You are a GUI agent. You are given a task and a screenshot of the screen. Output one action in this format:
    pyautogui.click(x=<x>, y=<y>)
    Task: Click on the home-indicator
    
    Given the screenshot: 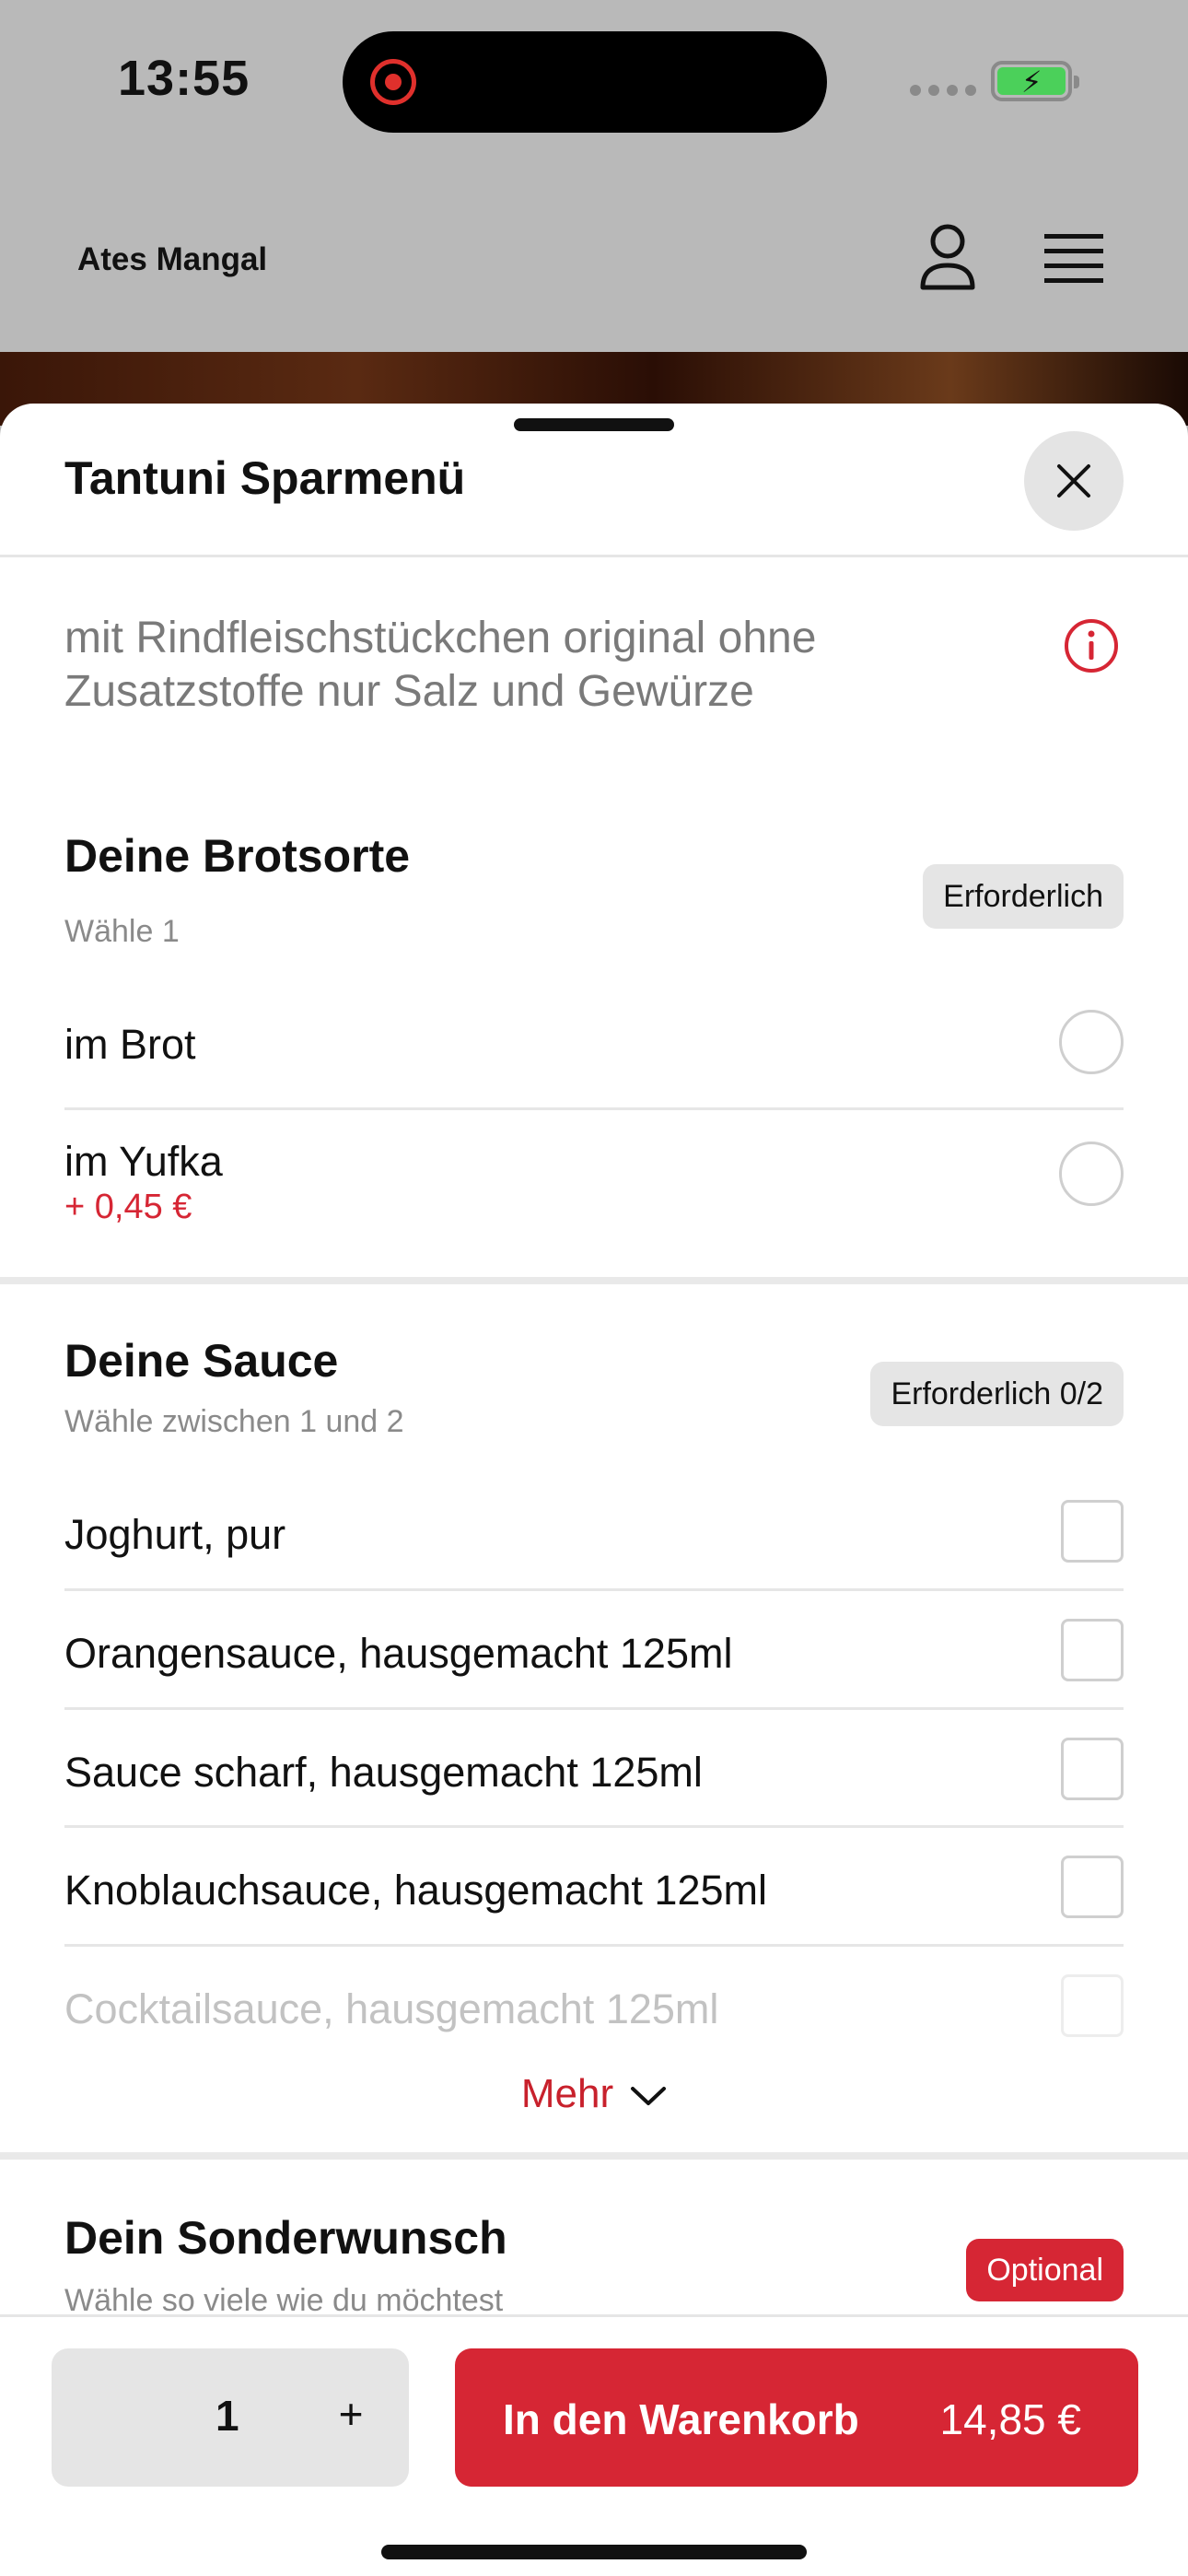 What is the action you would take?
    pyautogui.click(x=594, y=2552)
    